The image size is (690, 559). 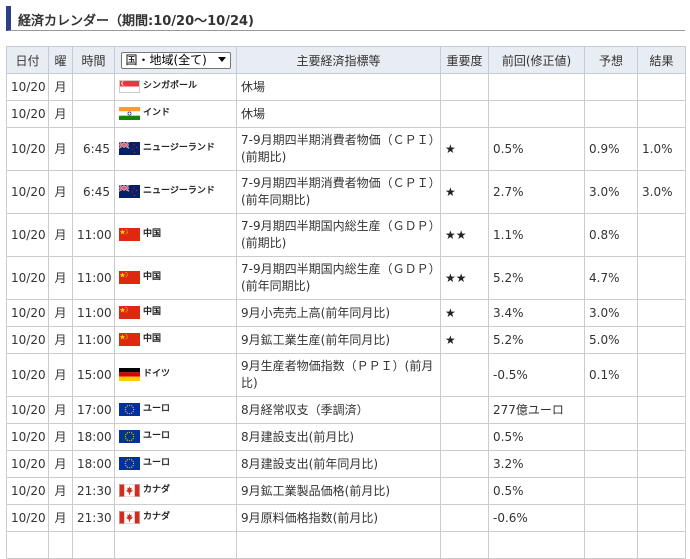 I want to click on table-row: 10/20 月 シンガポール 休場, so click(x=346, y=87).